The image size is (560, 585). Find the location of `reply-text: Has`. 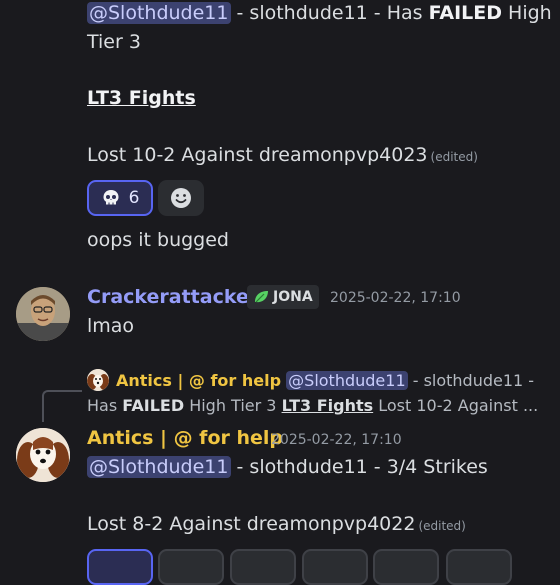

reply-text: Has is located at coordinates (105, 405).